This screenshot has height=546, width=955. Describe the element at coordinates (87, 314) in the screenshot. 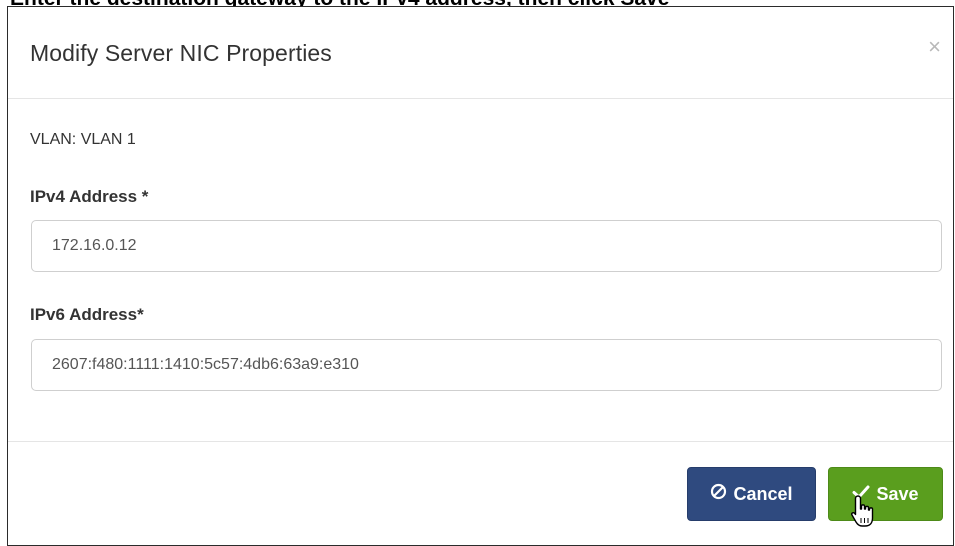

I see `ipv6-label: IPv6 Address*` at that location.